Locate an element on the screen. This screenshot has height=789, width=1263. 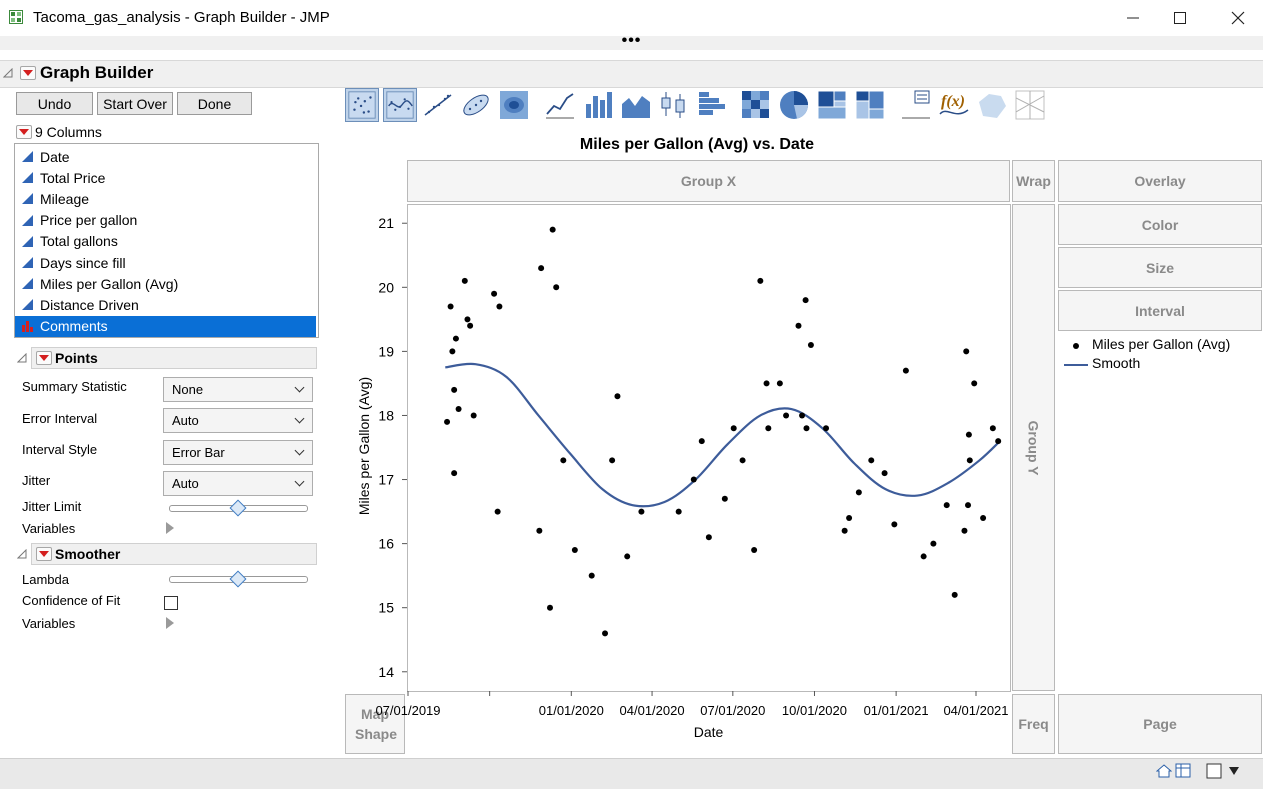
dropdown-arrow-icon is located at coordinates (1234, 771).